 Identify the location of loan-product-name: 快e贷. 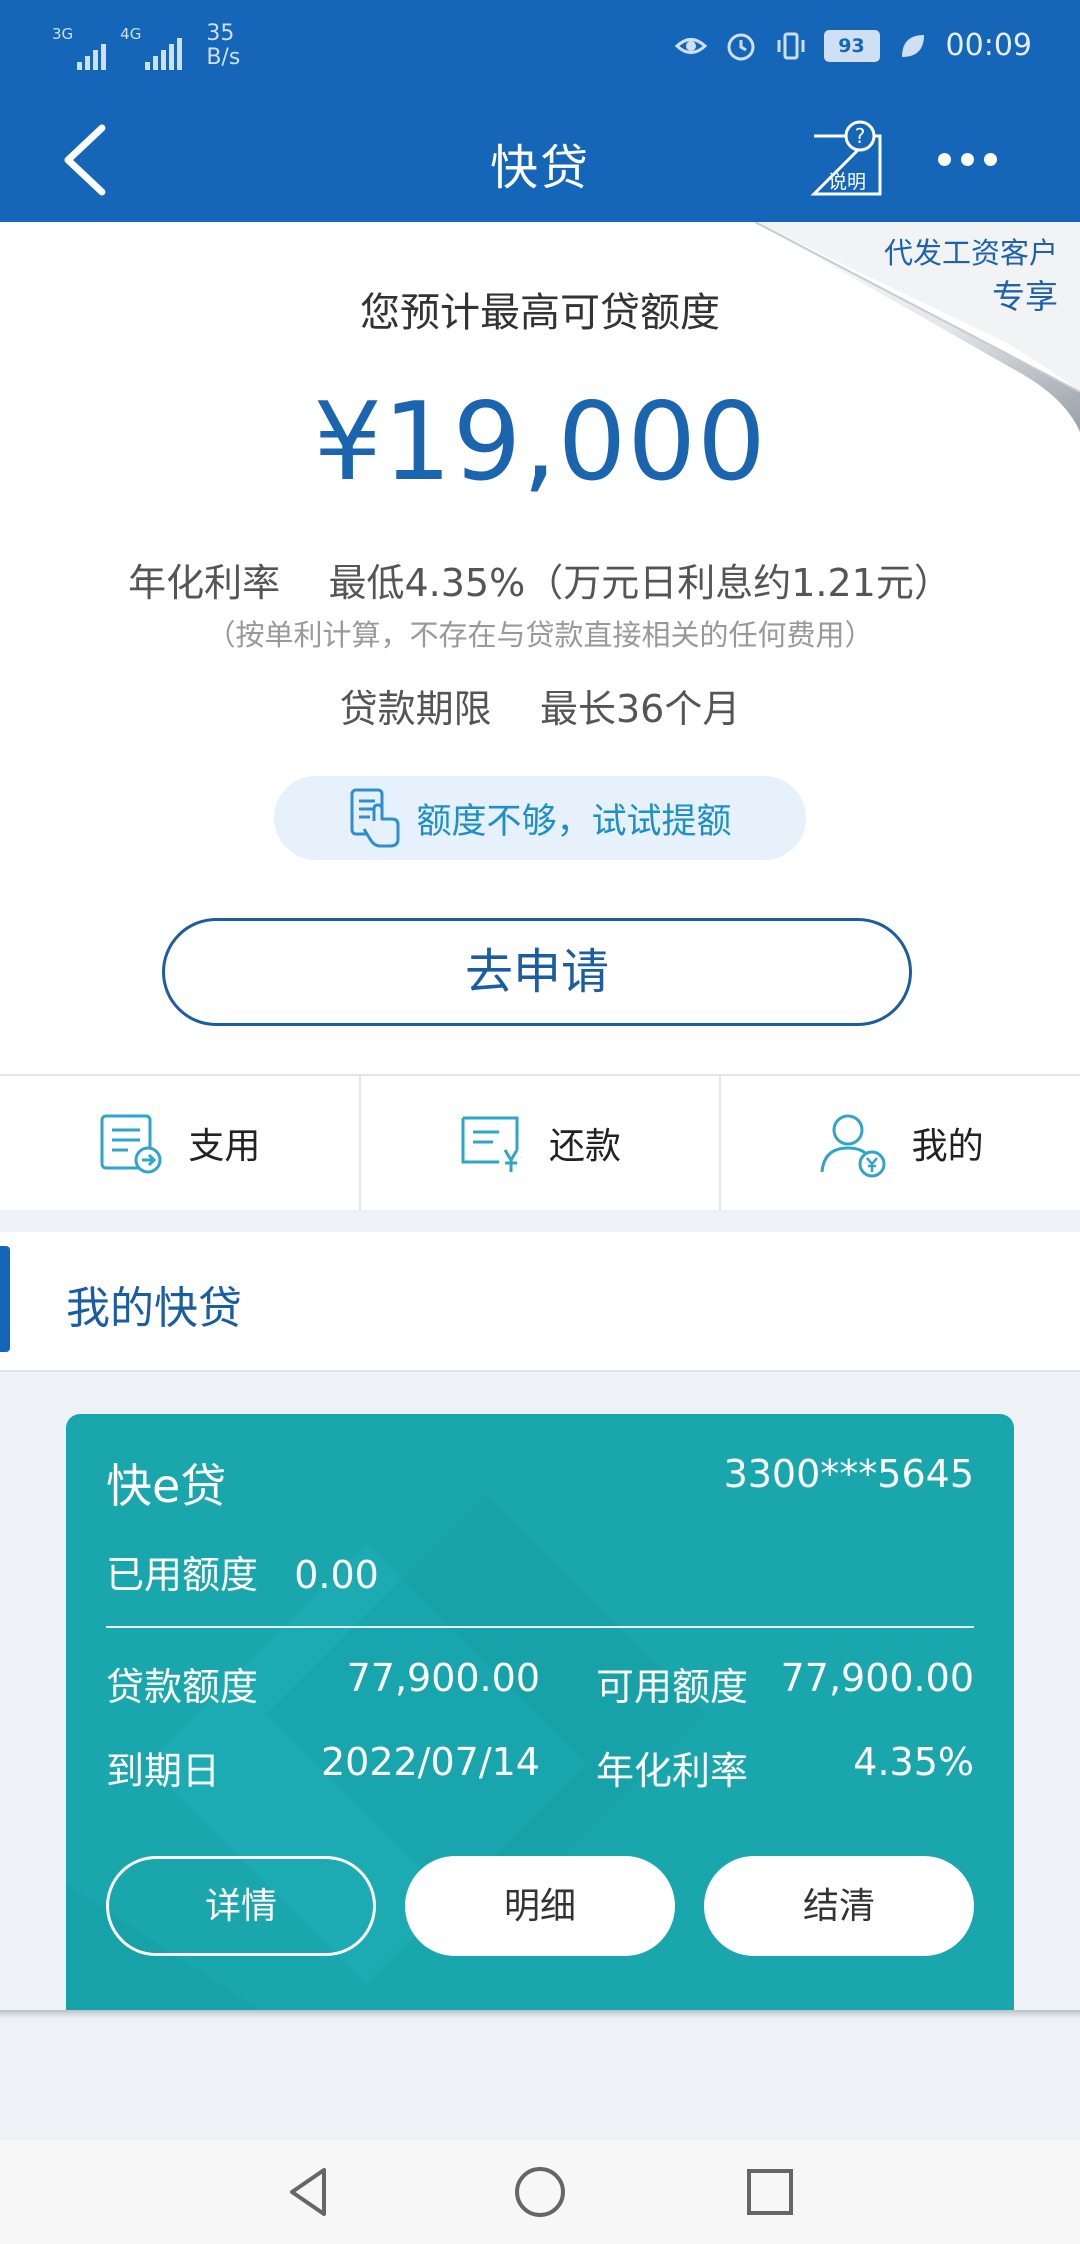
(166, 1486).